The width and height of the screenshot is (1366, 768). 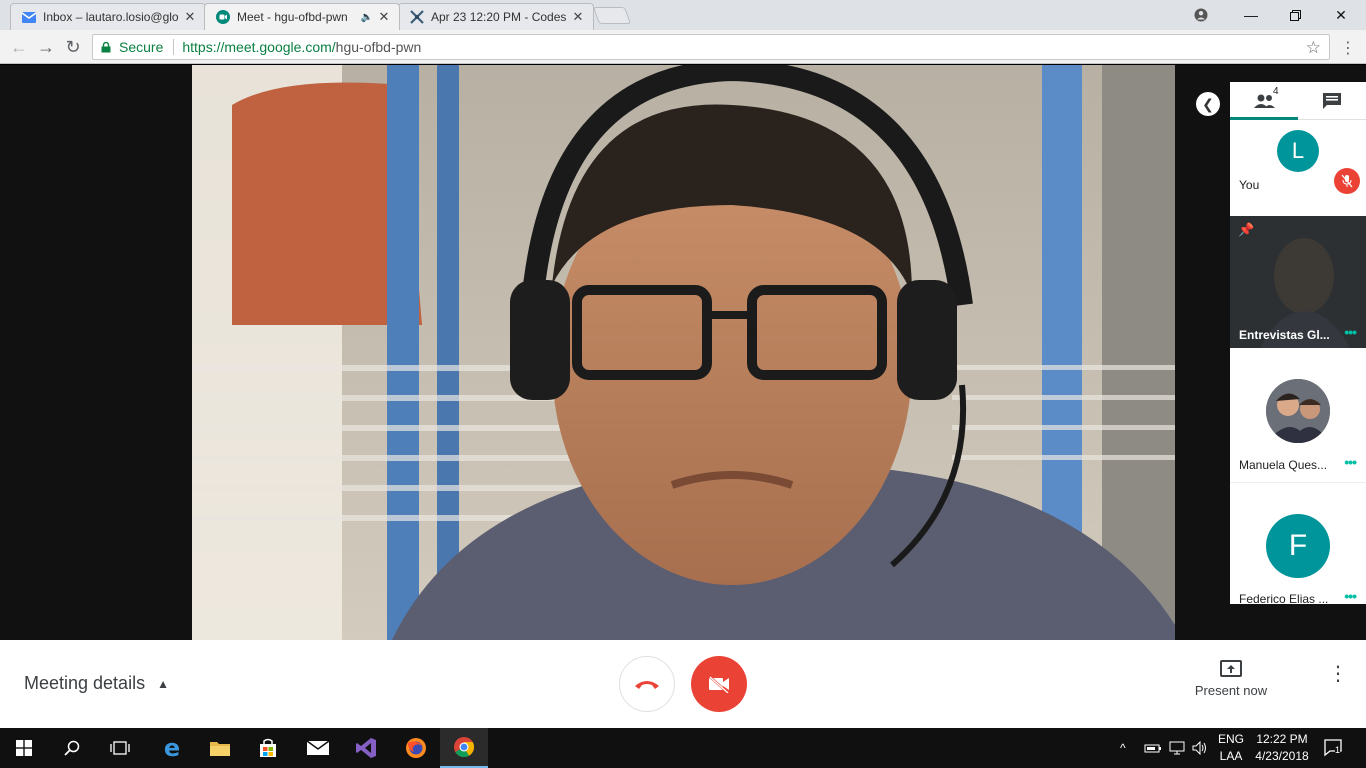 What do you see at coordinates (1295, 15) in the screenshot?
I see `restore-icon` at bounding box center [1295, 15].